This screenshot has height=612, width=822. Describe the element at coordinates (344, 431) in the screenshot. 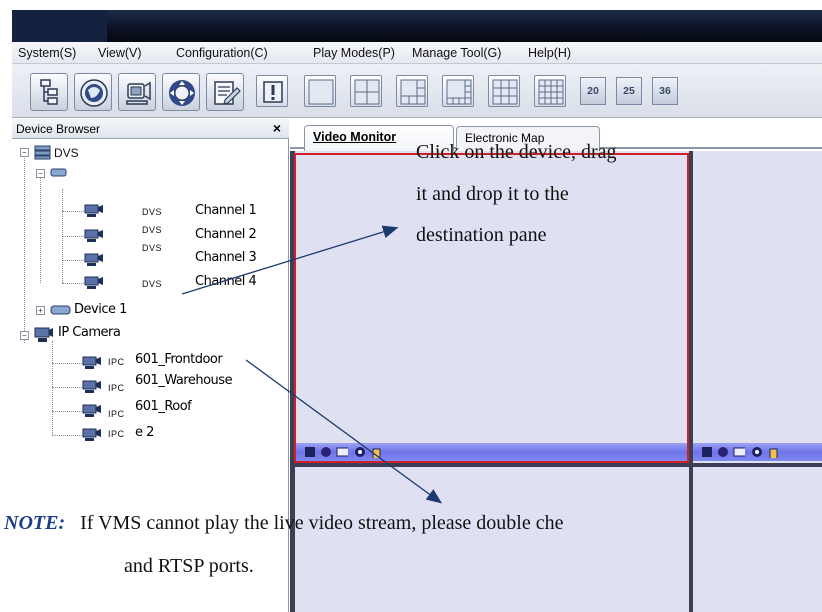

I see `arrow-to-destination-pane` at that location.